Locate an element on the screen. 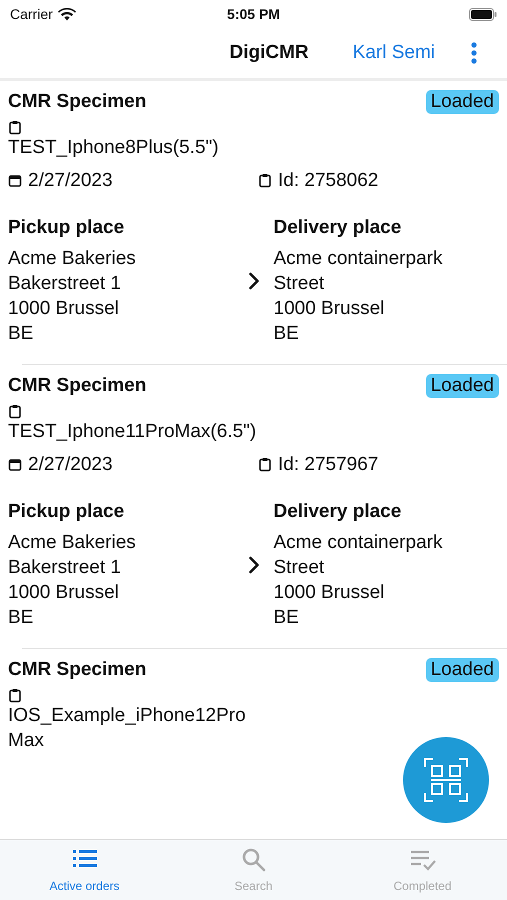 Image resolution: width=507 pixels, height=900 pixels. qr-code-icon is located at coordinates (446, 780).